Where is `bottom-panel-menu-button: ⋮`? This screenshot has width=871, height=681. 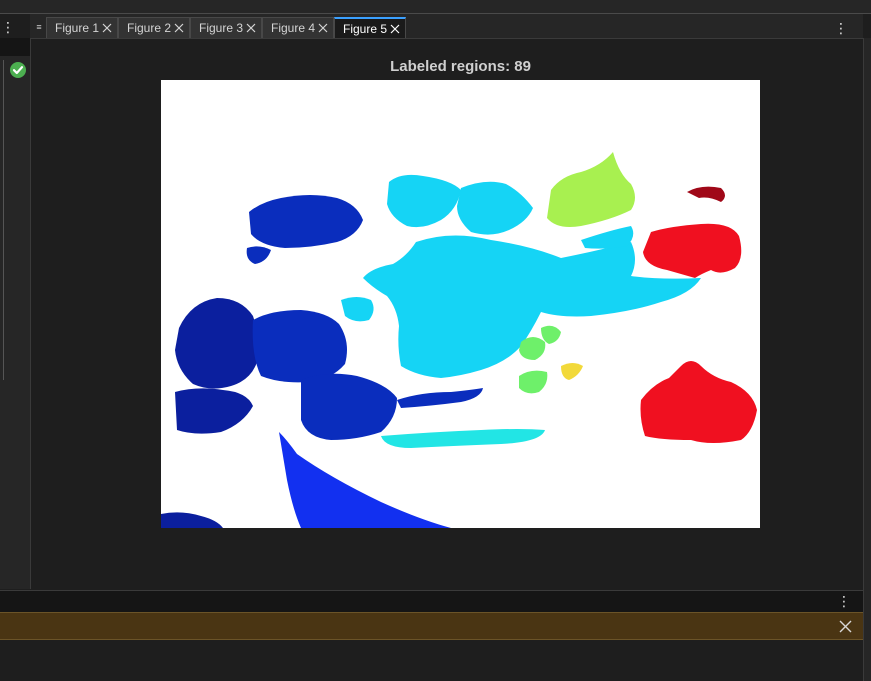 bottom-panel-menu-button: ⋮ is located at coordinates (844, 601).